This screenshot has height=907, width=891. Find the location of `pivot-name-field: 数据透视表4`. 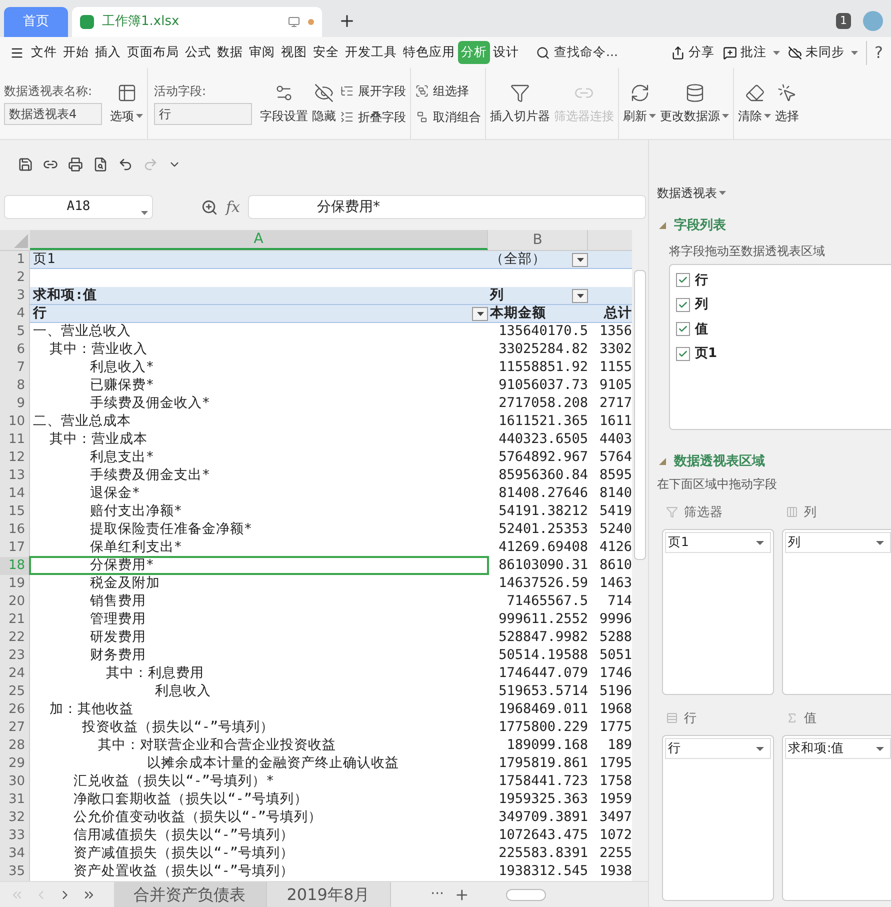

pivot-name-field: 数据透视表4 is located at coordinates (53, 114).